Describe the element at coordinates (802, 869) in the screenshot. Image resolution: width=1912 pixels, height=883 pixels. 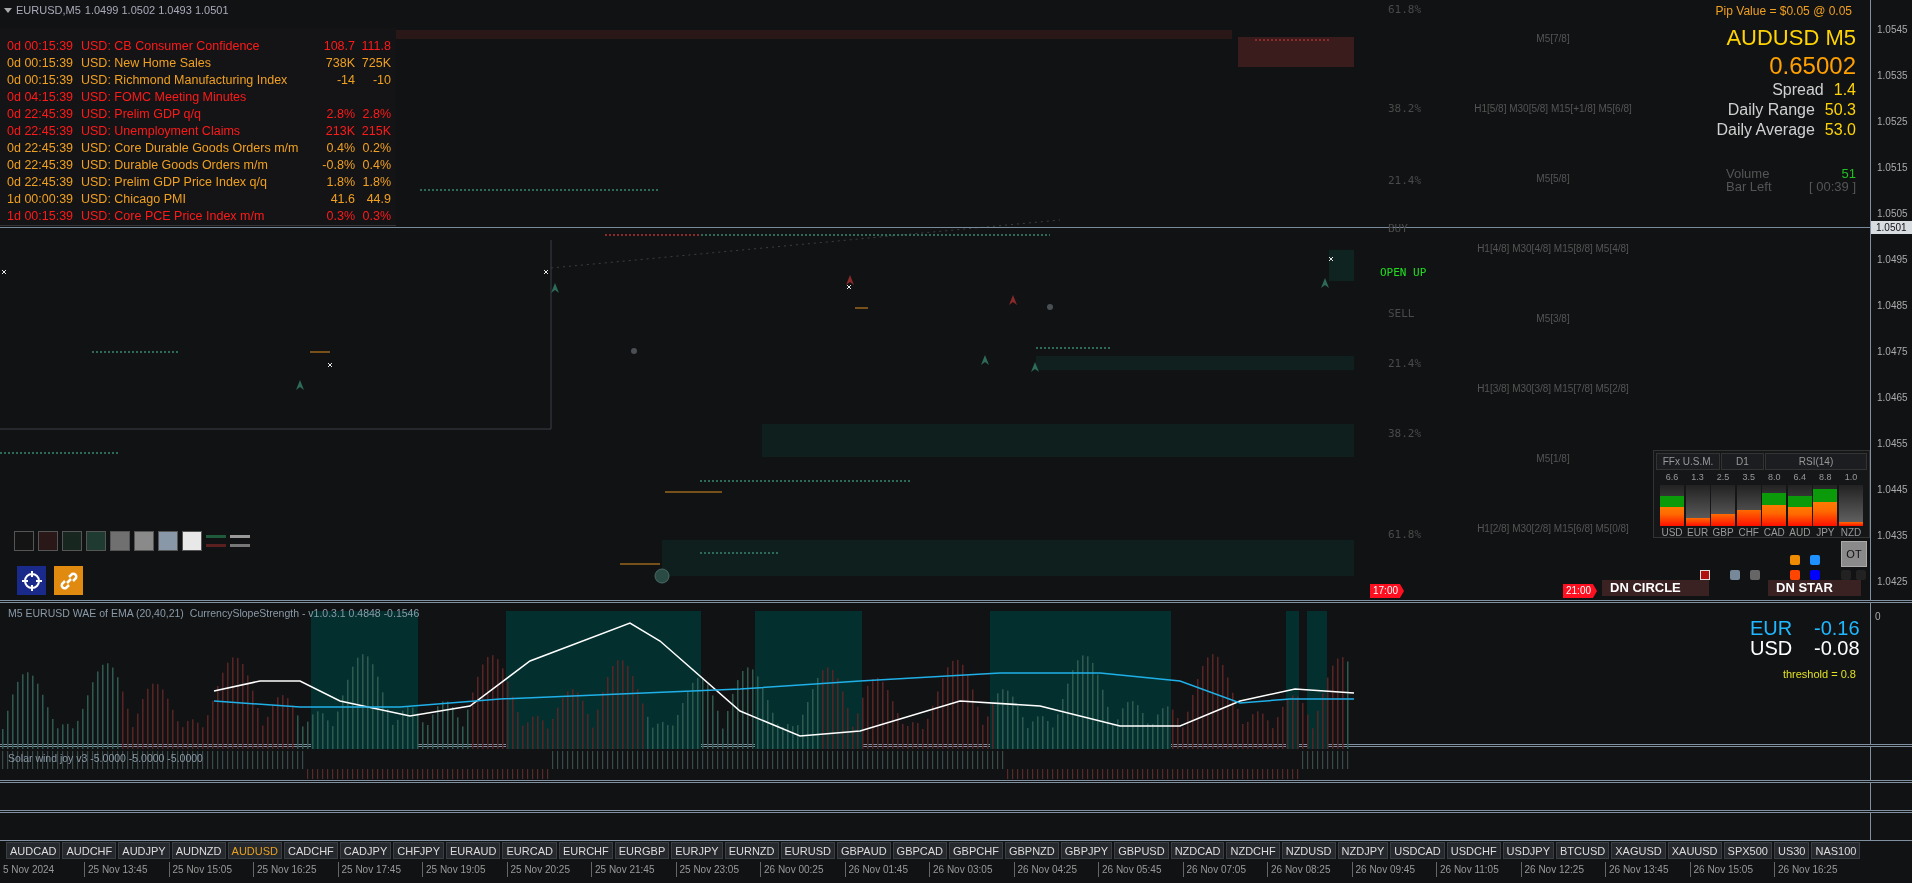
I see `time-axis-label: 26 Nov 00:25` at that location.